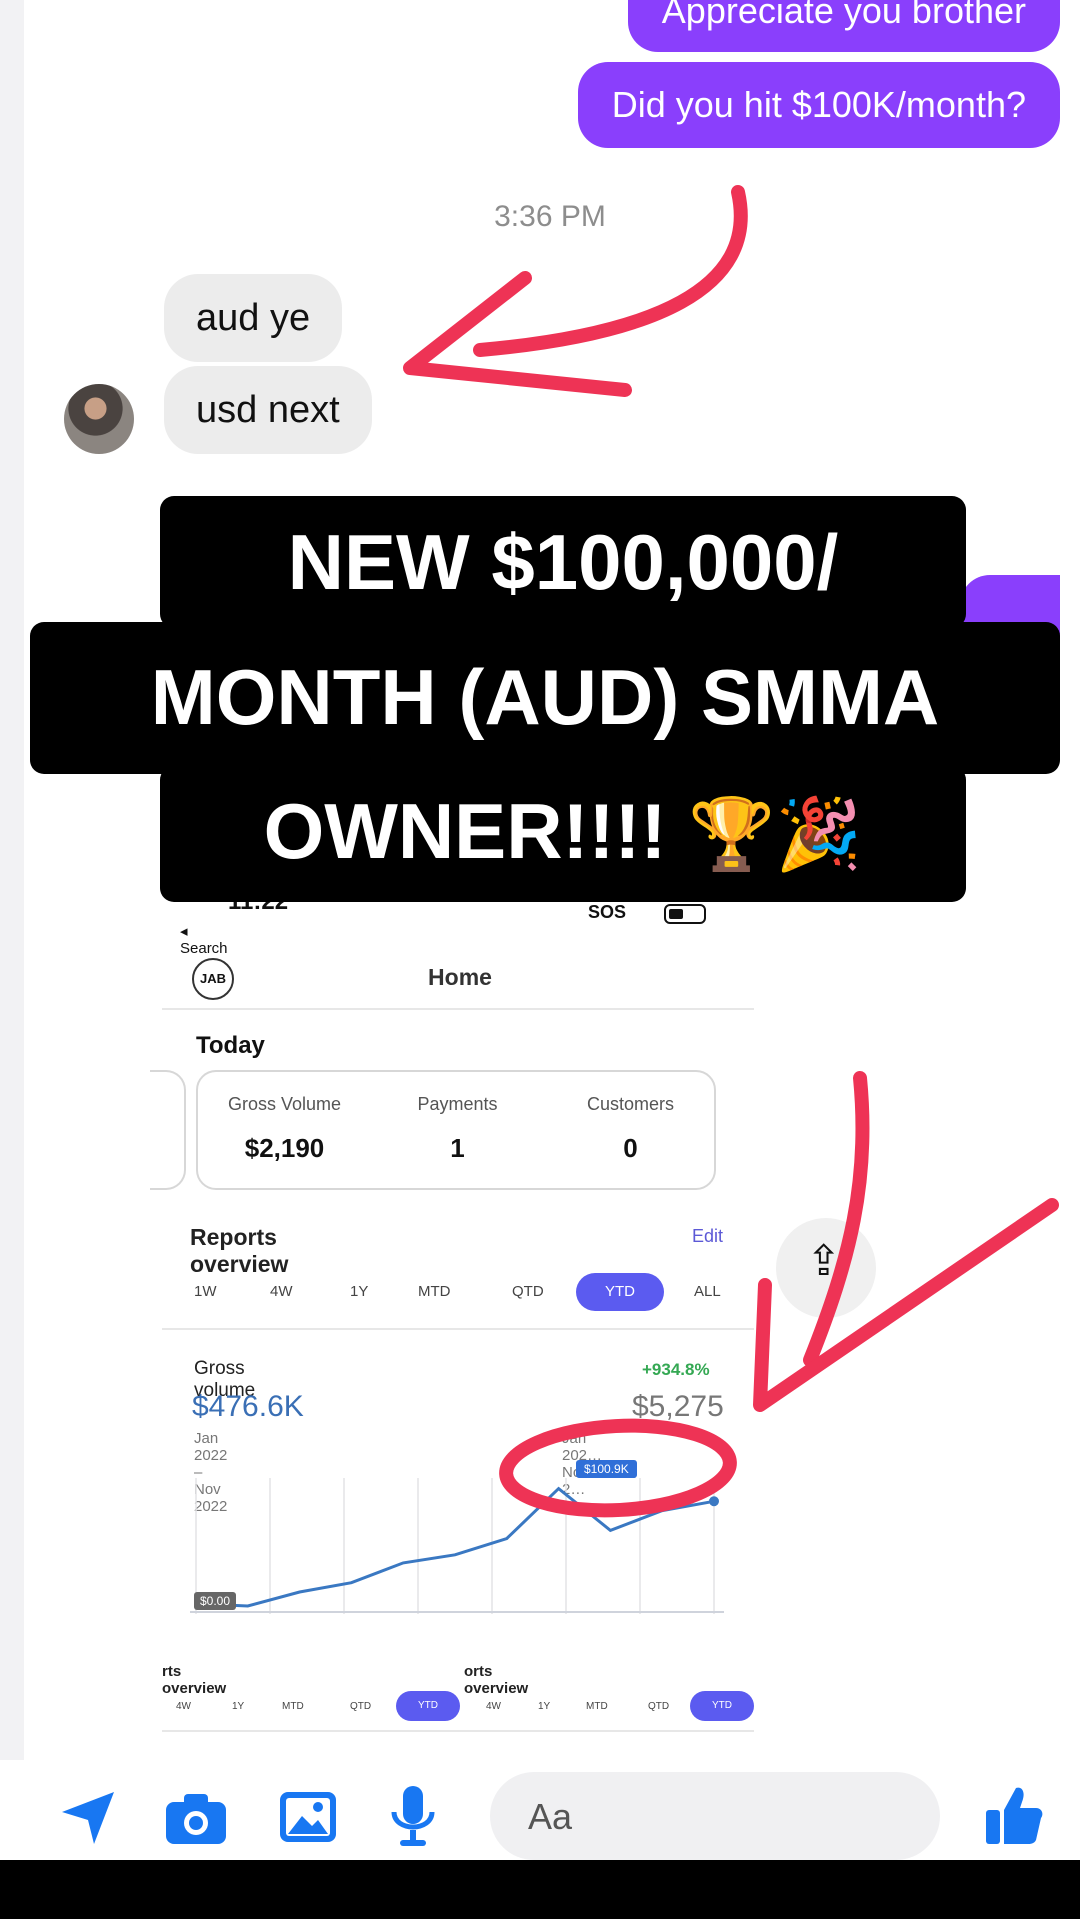  What do you see at coordinates (308, 1817) in the screenshot?
I see `gallery-icon` at bounding box center [308, 1817].